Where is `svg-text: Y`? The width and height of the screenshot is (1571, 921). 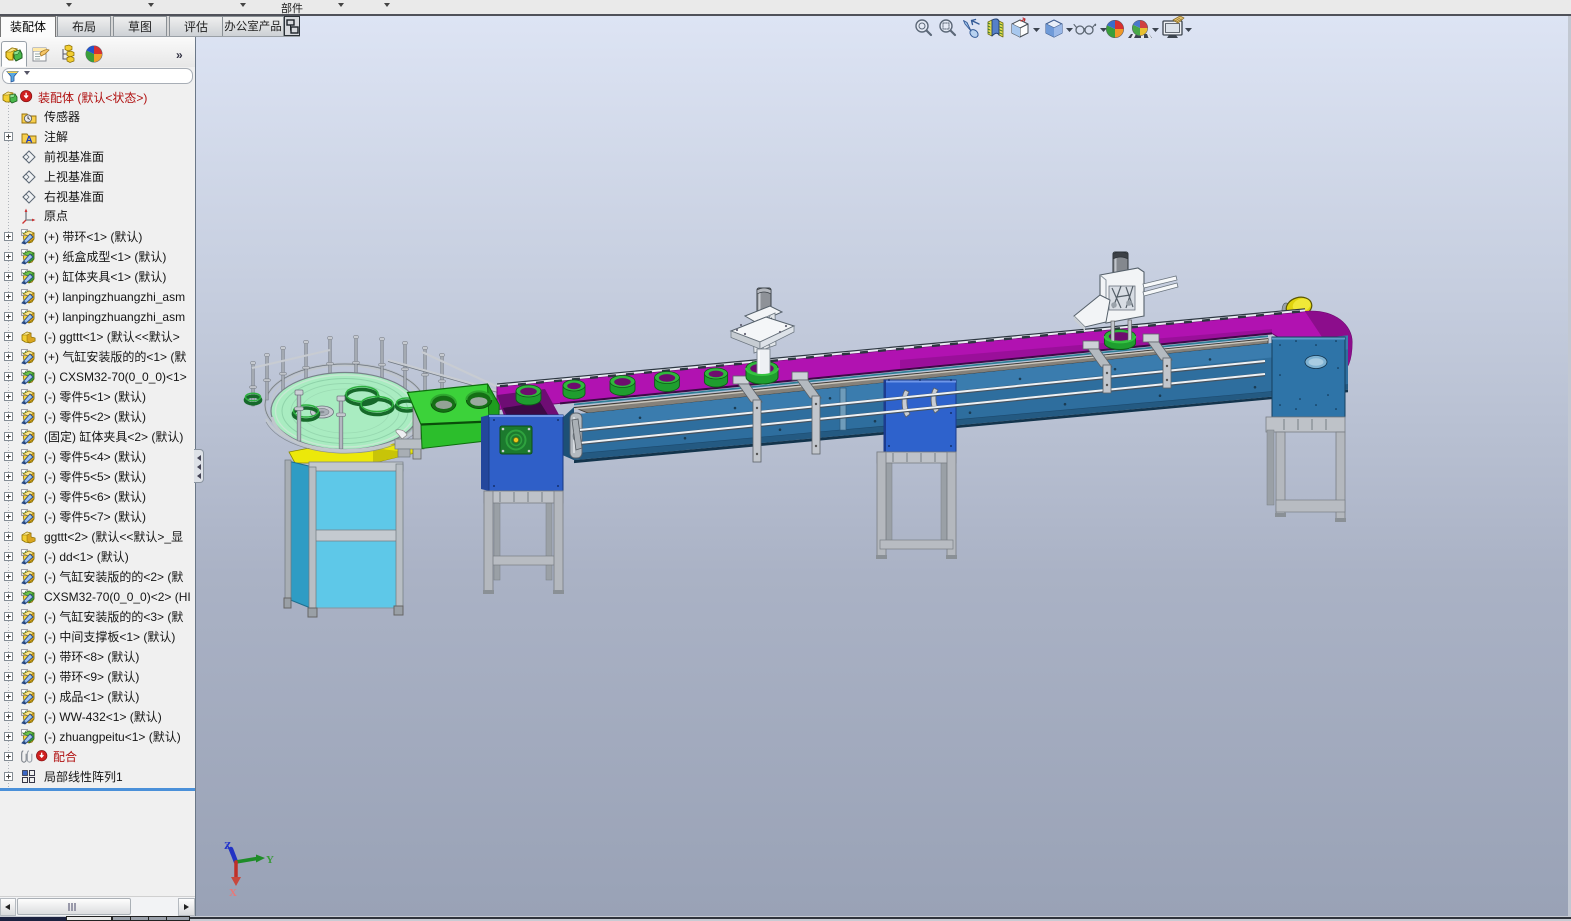 svg-text: Y is located at coordinates (270, 860).